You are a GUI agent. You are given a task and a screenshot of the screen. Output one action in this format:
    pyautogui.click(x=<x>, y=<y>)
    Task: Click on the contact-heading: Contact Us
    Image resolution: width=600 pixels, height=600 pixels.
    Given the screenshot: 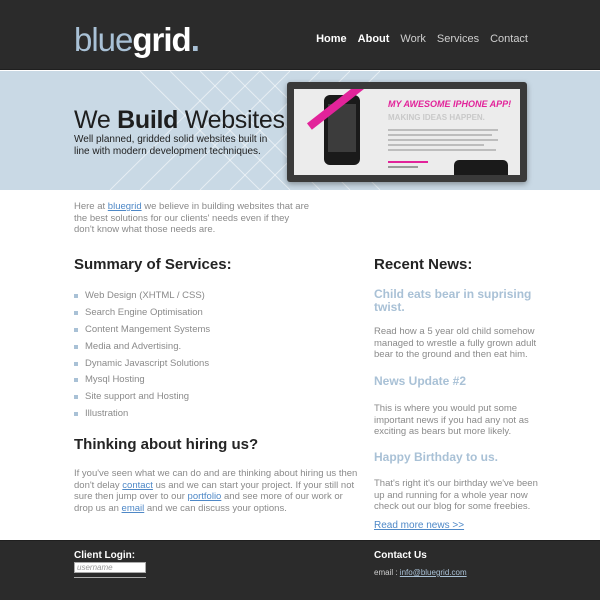 What is the action you would take?
    pyautogui.click(x=400, y=555)
    